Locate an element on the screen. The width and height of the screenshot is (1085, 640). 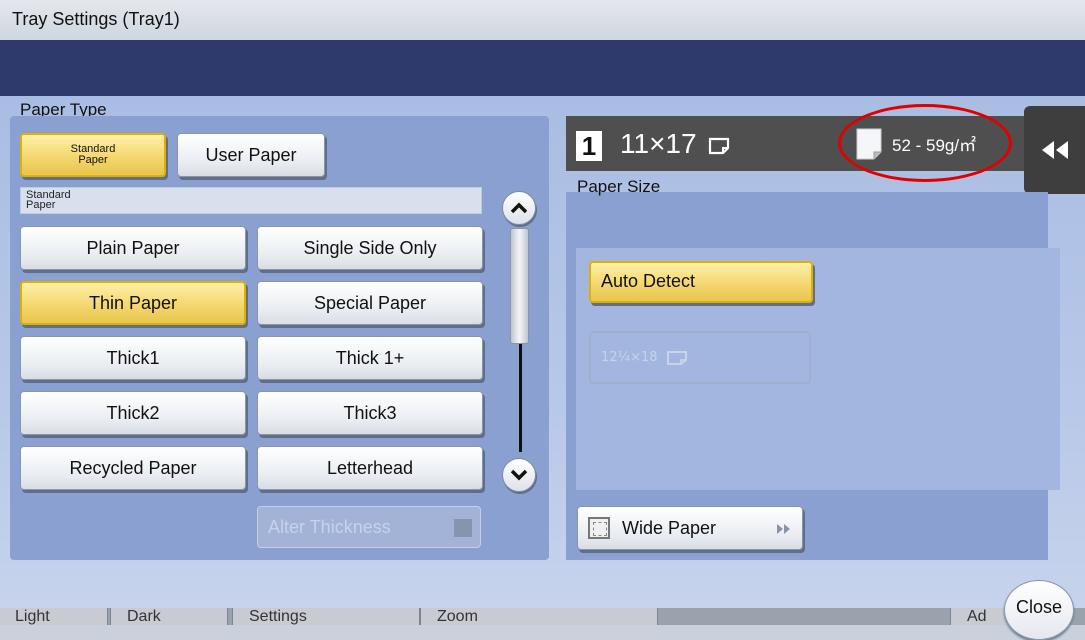
alter-thickness-label: Alter Thickness is located at coordinates (329, 526).